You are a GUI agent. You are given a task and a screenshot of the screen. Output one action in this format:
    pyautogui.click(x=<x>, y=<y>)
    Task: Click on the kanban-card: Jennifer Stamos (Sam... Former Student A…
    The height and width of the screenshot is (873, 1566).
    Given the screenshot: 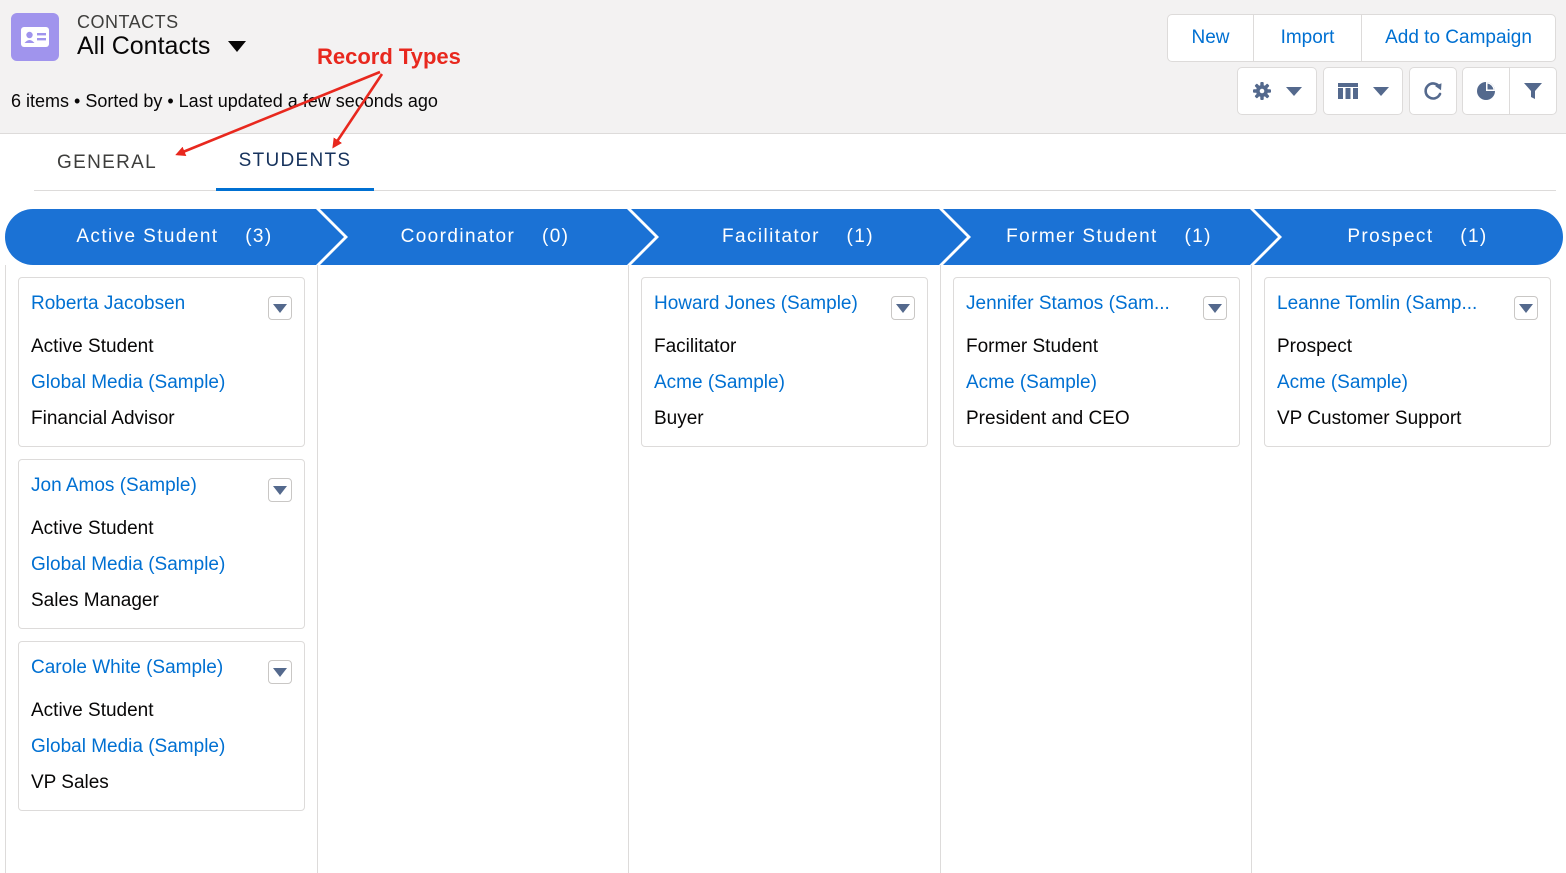 What is the action you would take?
    pyautogui.click(x=1096, y=362)
    